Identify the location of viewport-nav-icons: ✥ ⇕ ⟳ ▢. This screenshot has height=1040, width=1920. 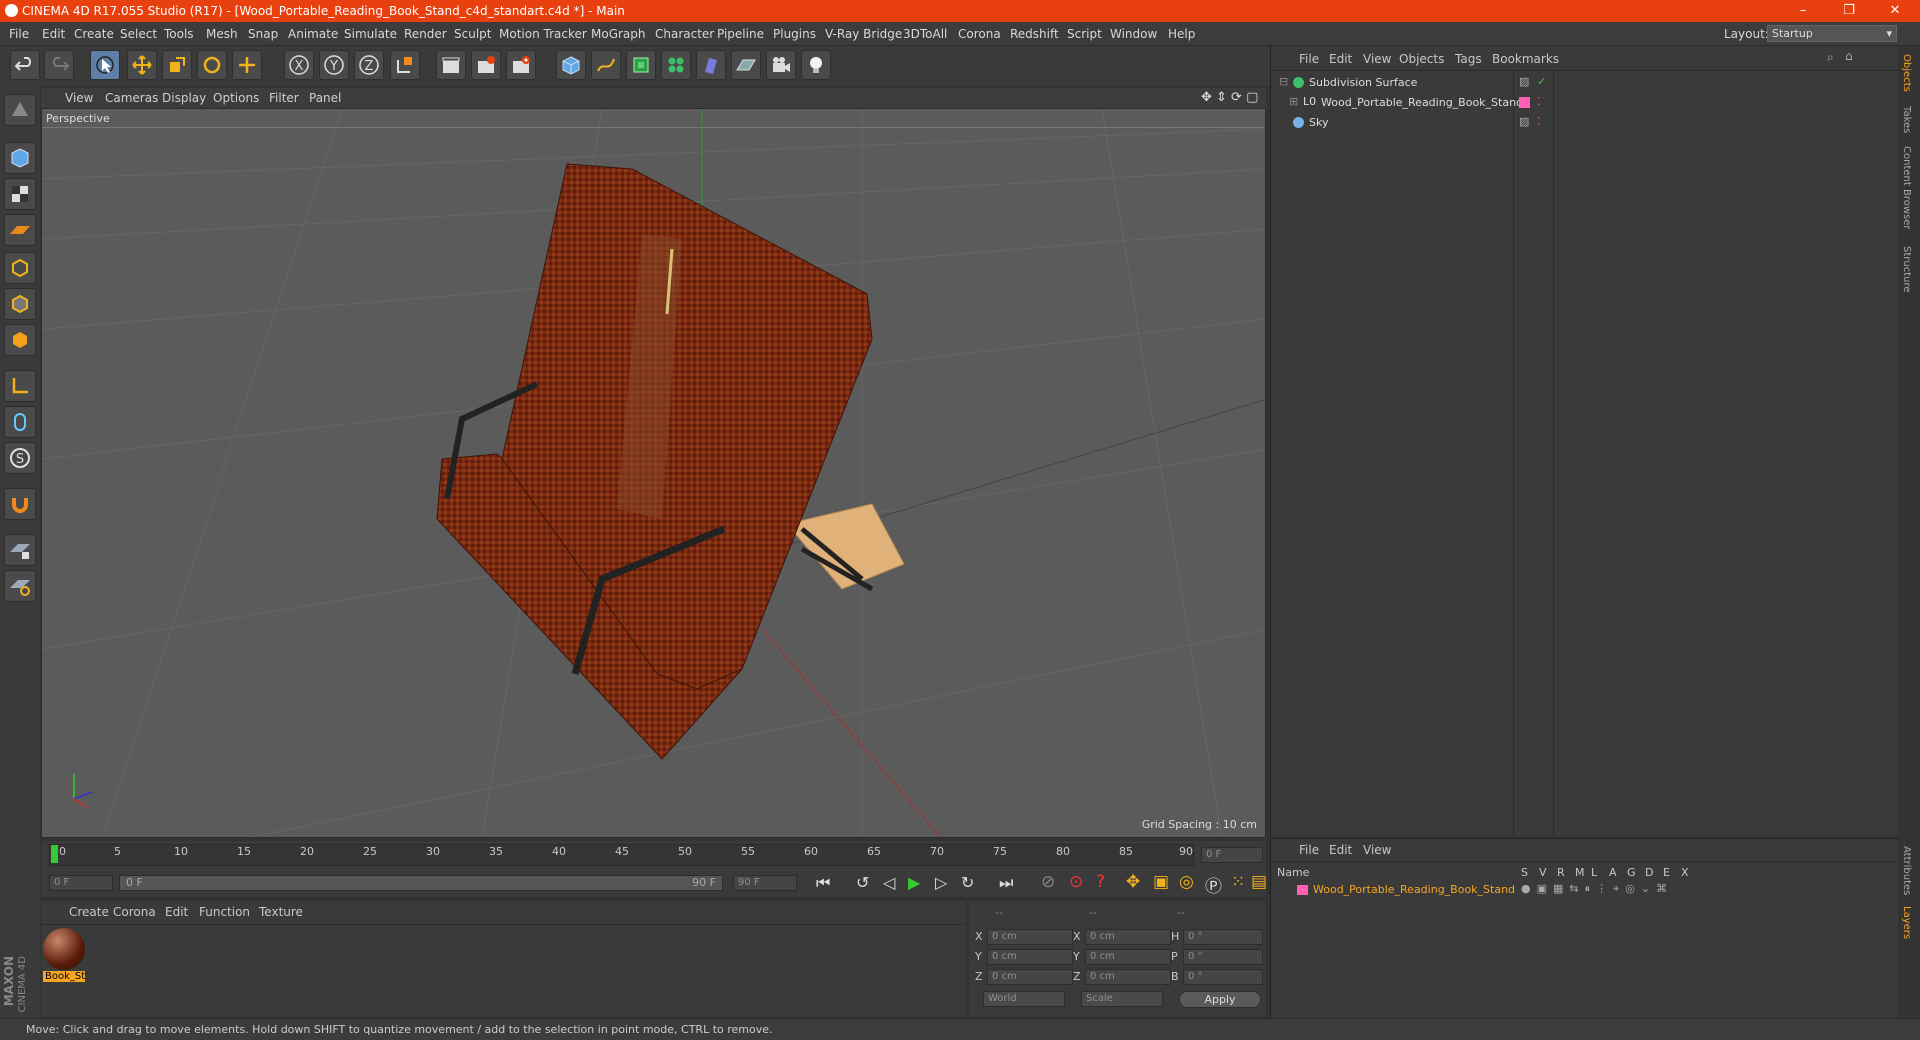
(1229, 97).